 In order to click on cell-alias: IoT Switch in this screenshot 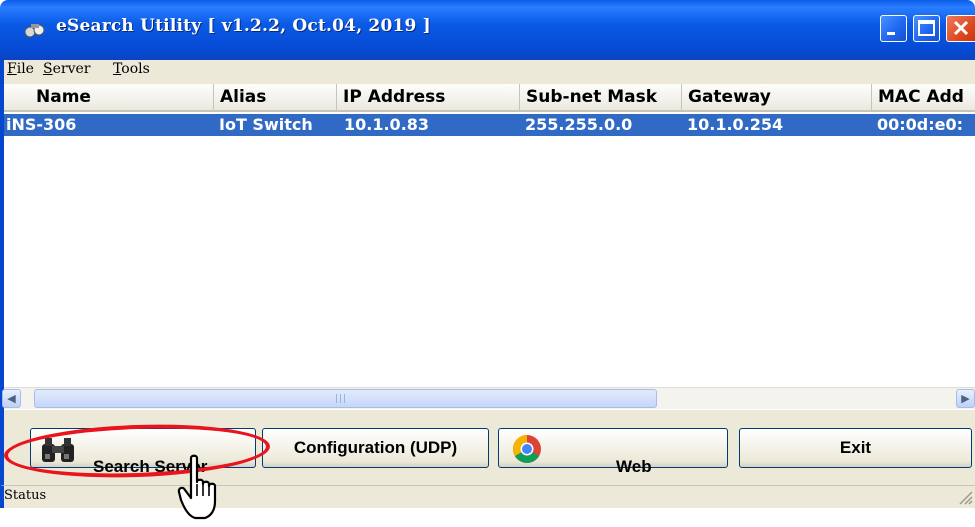, I will do `click(266, 124)`.